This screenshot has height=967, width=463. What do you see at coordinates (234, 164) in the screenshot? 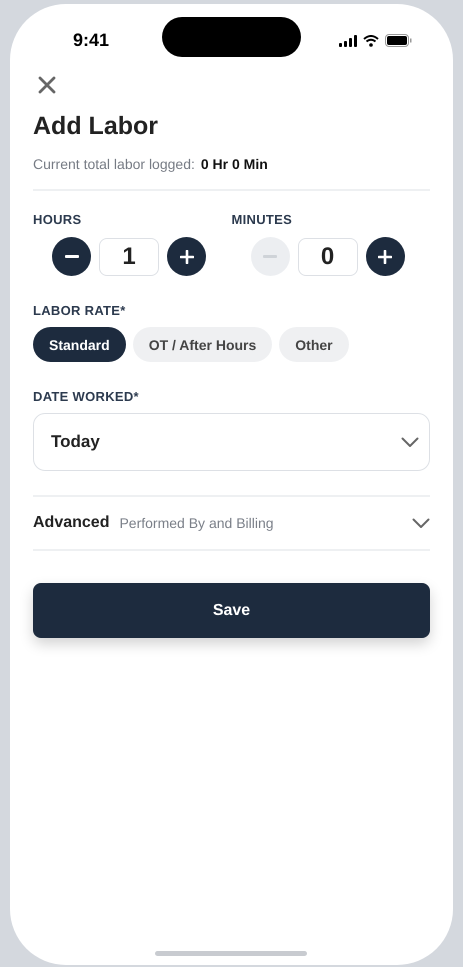
I see `summary-value: 0 Hr 0 Min` at bounding box center [234, 164].